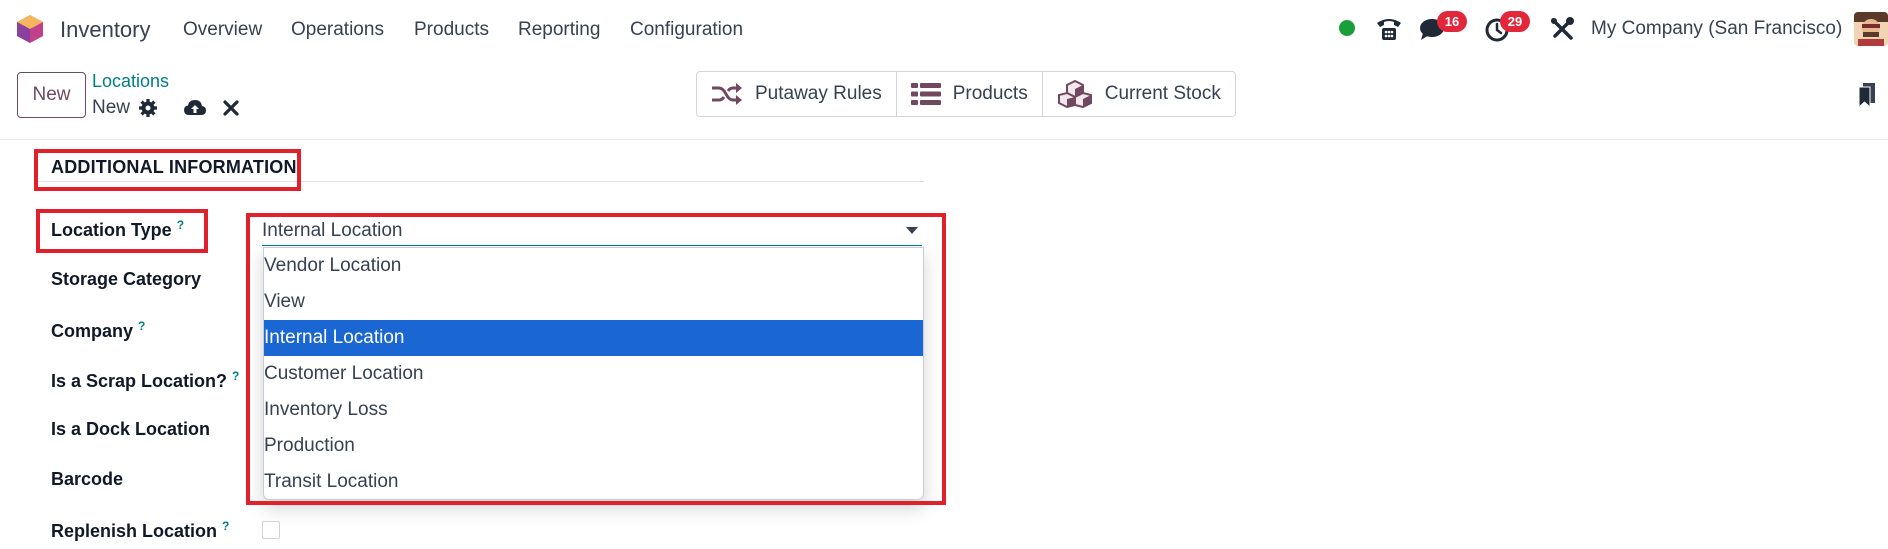  What do you see at coordinates (480, 181) in the screenshot?
I see `section-divider` at bounding box center [480, 181].